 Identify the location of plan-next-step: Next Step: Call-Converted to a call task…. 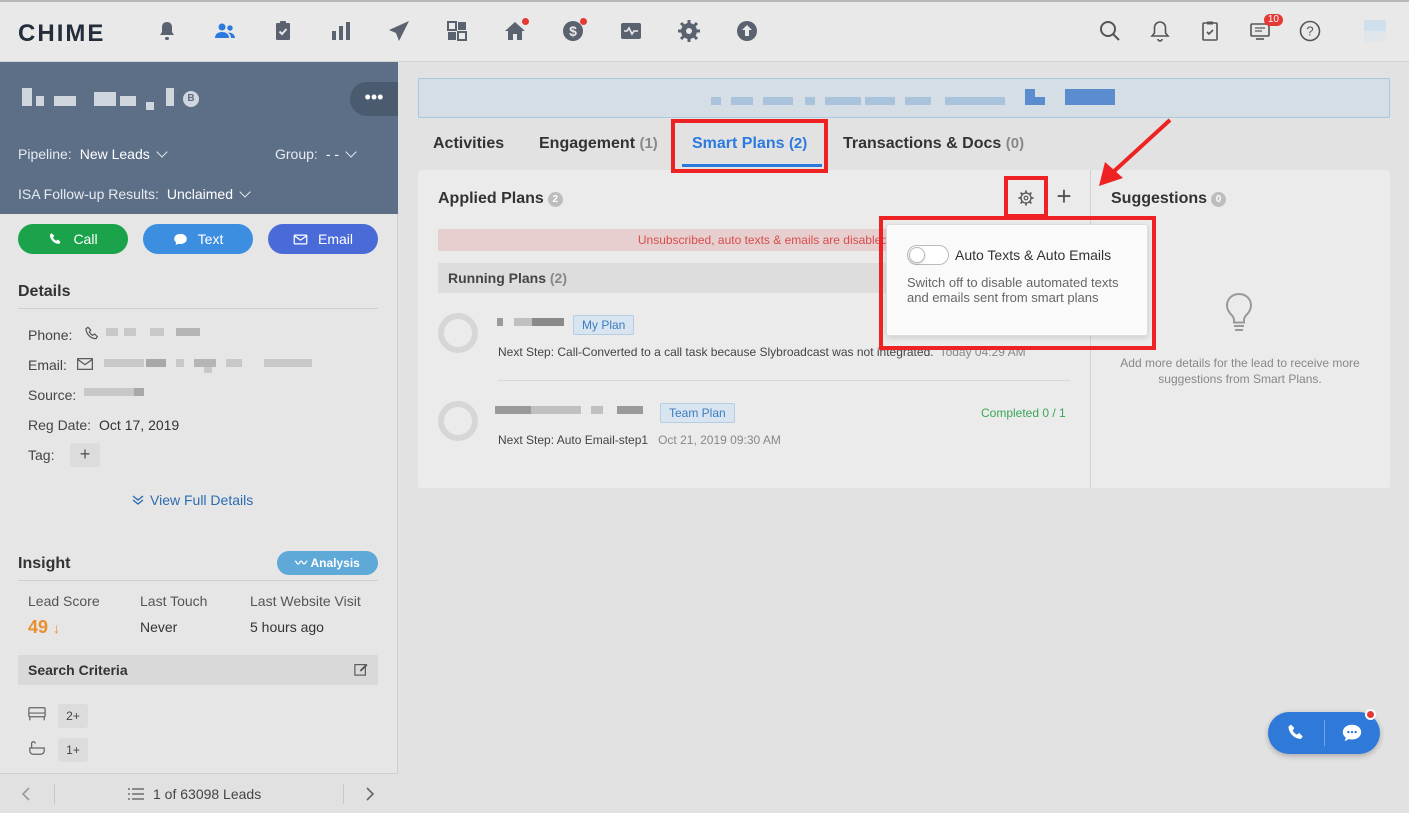
(762, 352).